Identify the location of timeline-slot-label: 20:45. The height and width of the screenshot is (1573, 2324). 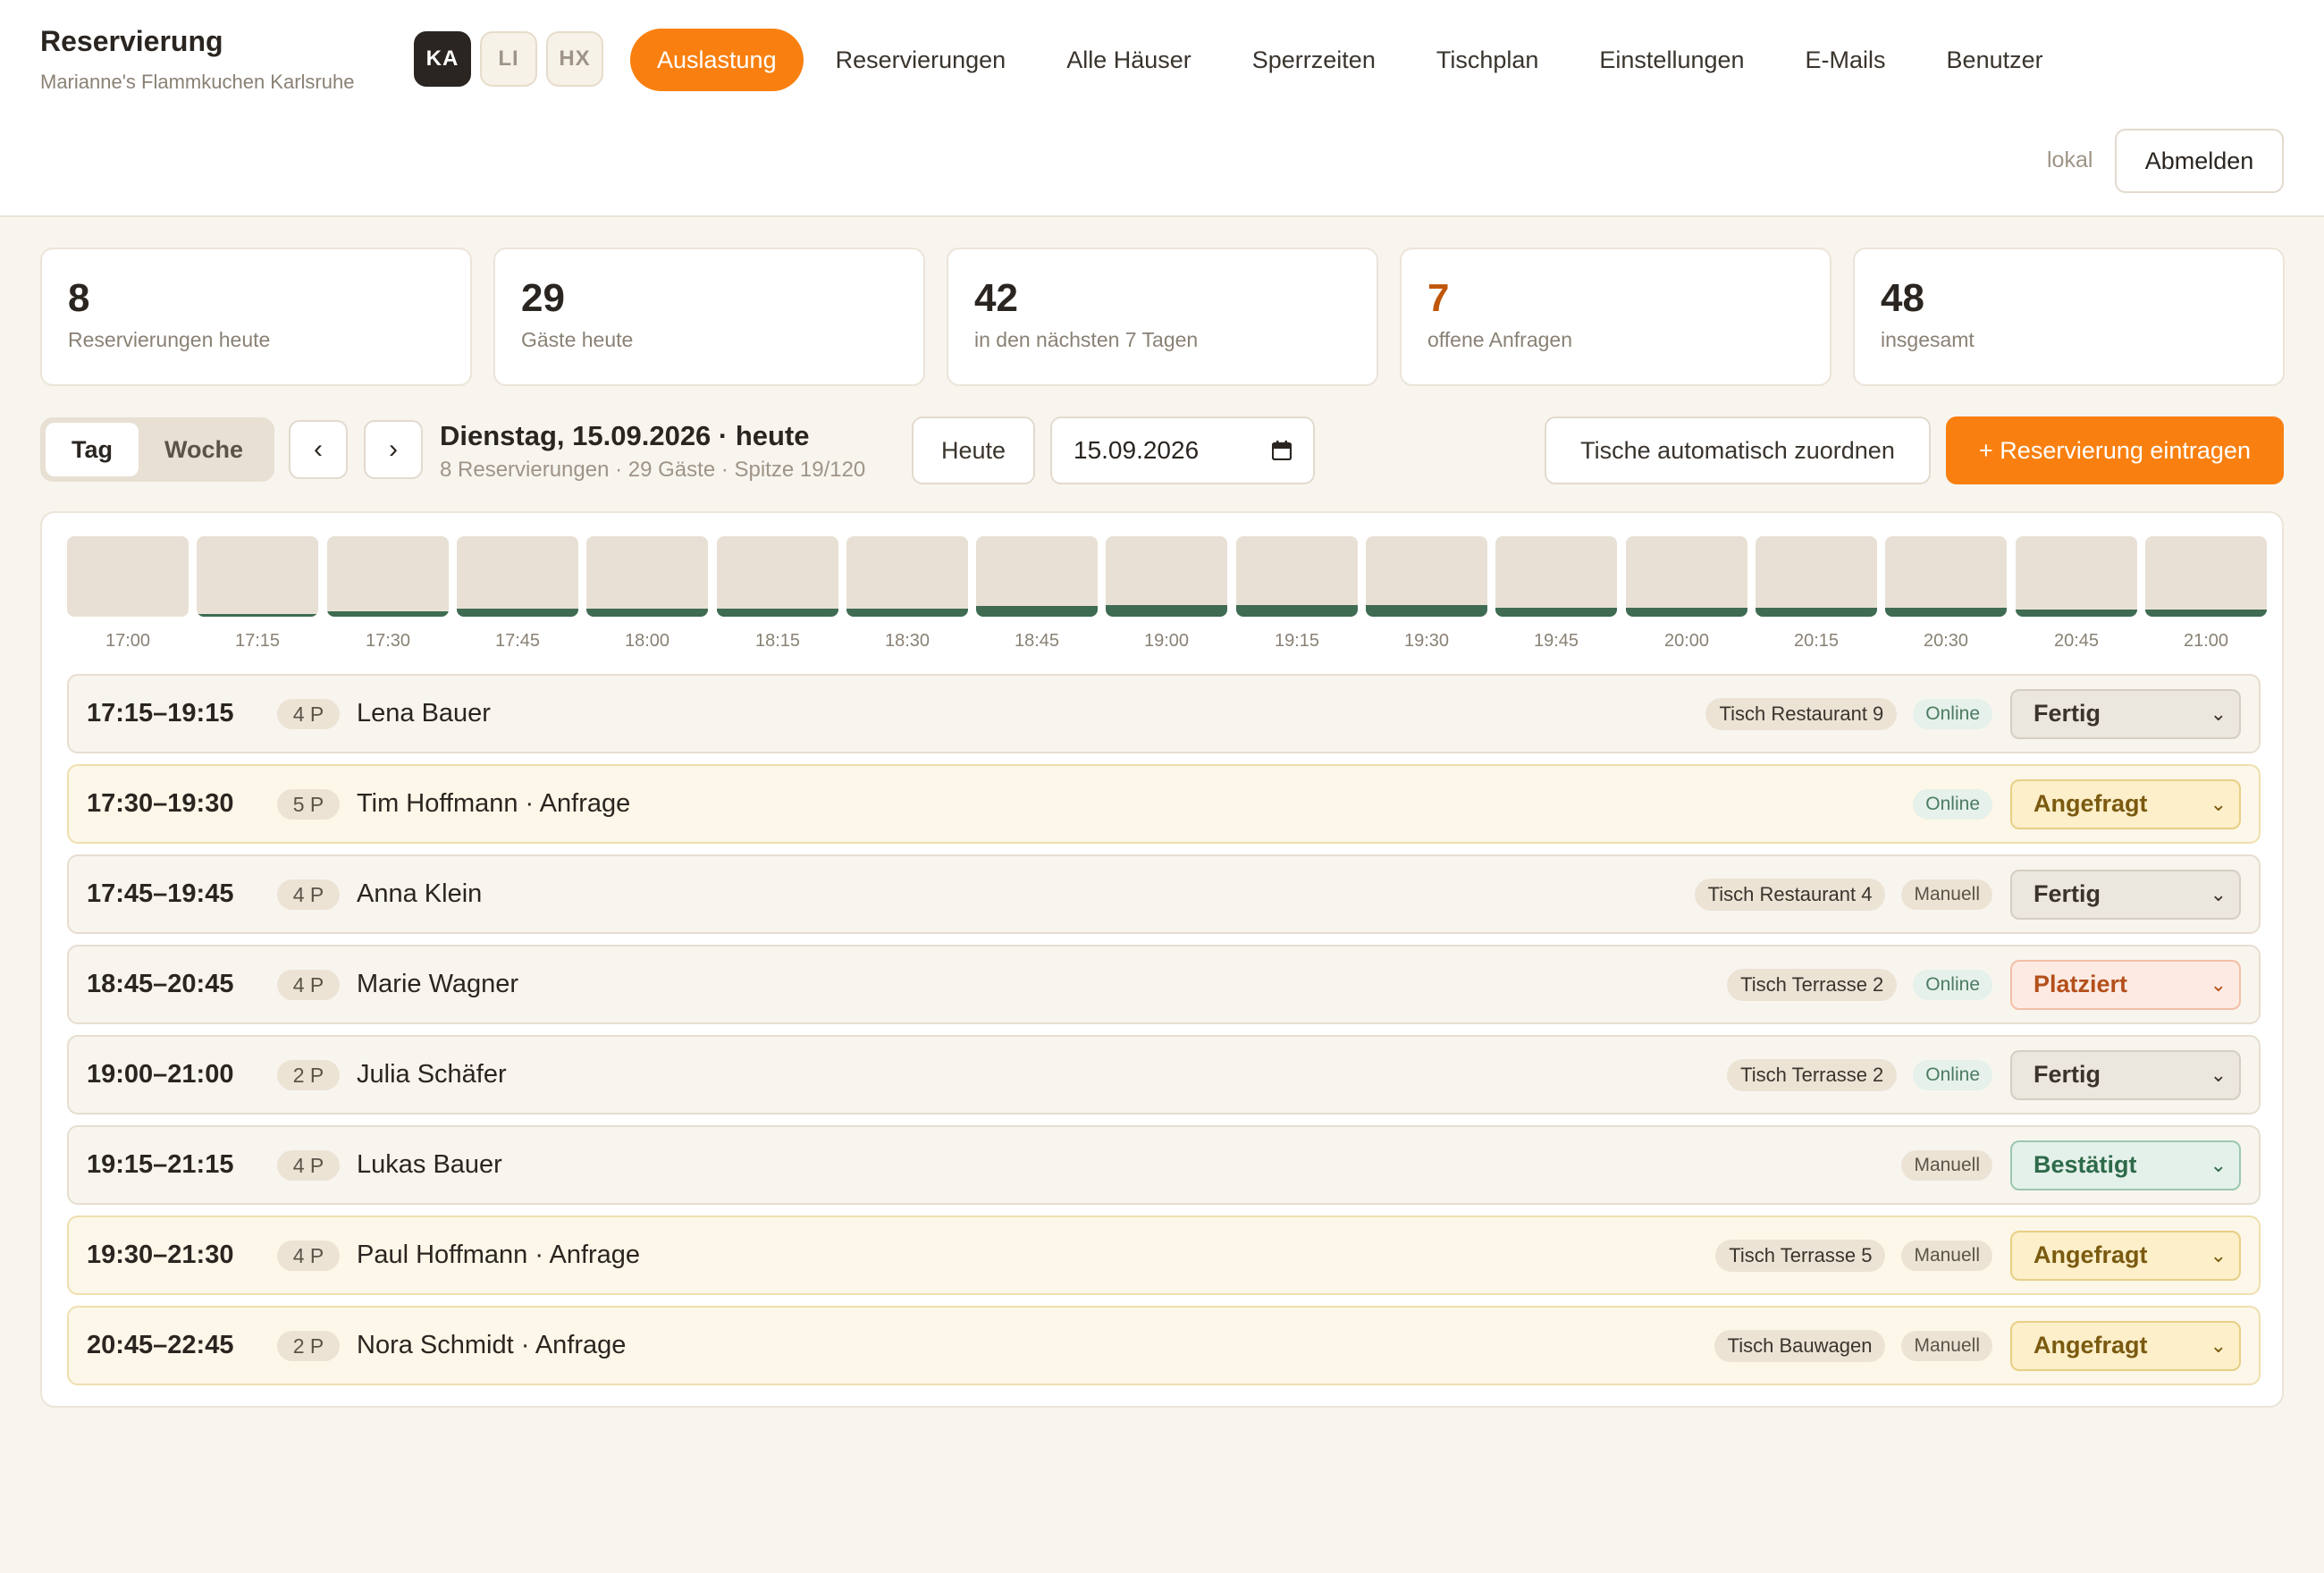
(2076, 641).